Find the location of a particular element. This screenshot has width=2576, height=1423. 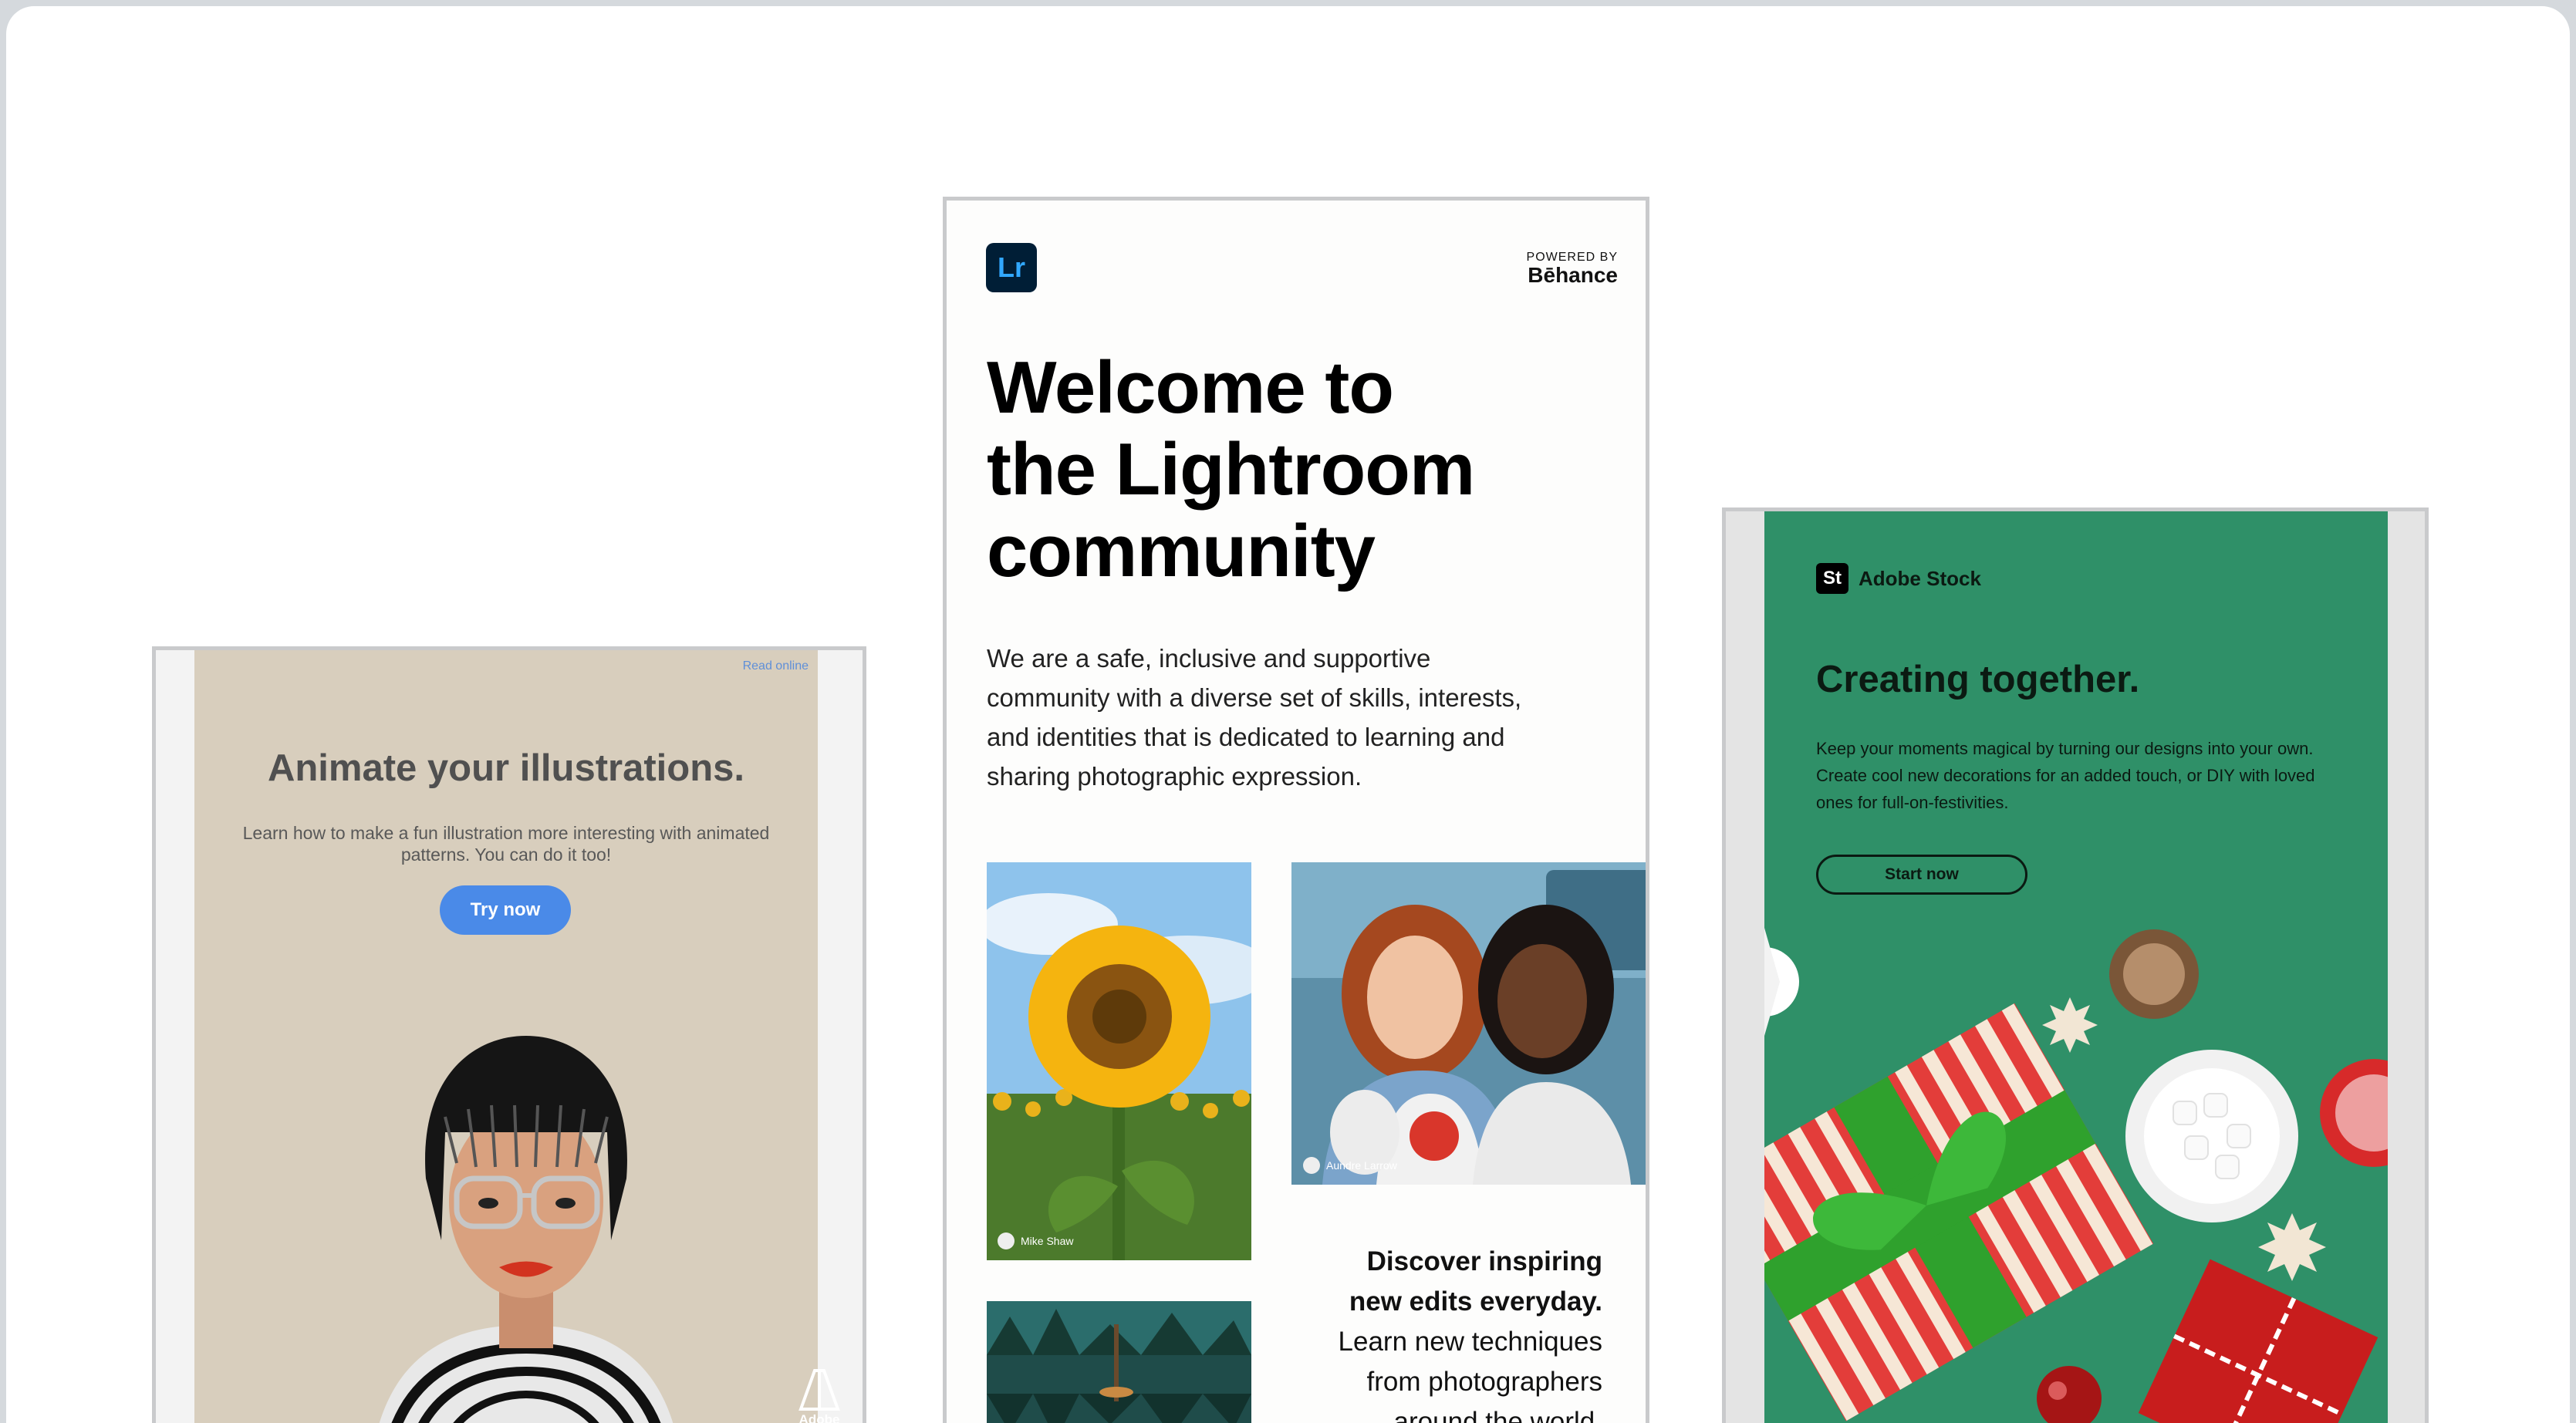

friends-photo is located at coordinates (1470, 1023).